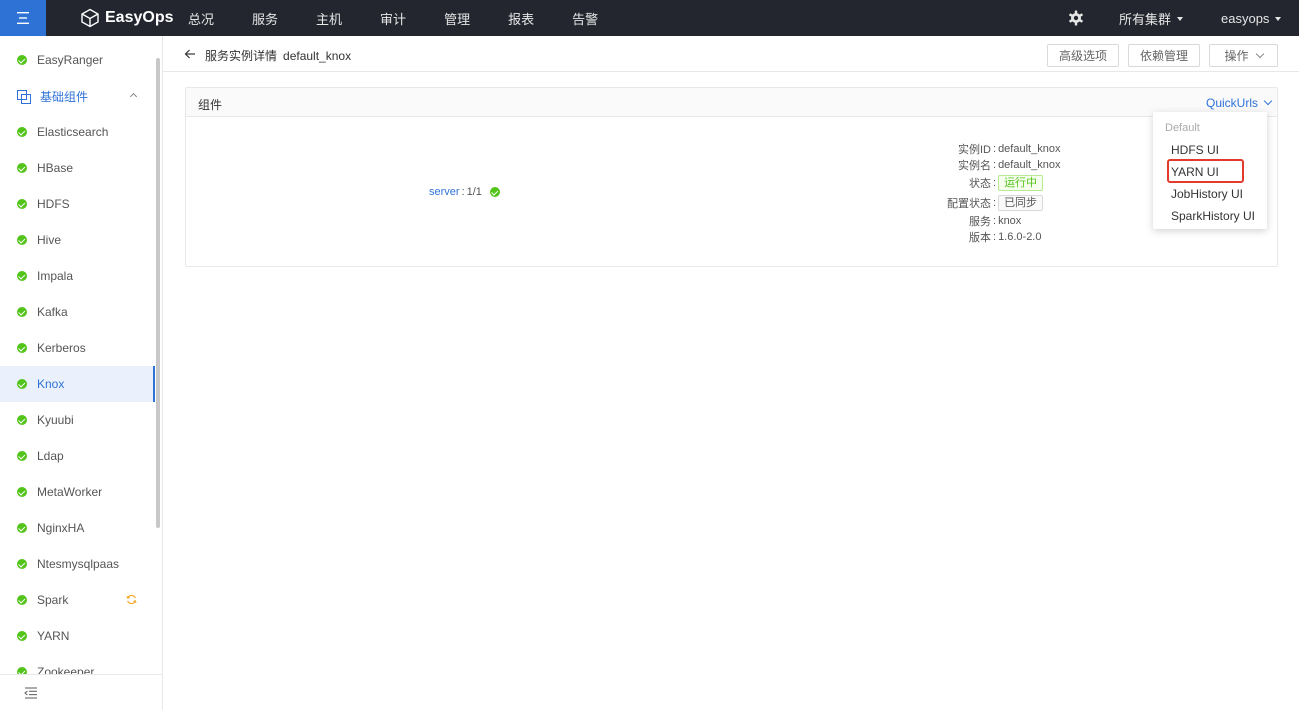 The height and width of the screenshot is (710, 1299). I want to click on sidebar-item-ldap: Ldap, so click(77, 456).